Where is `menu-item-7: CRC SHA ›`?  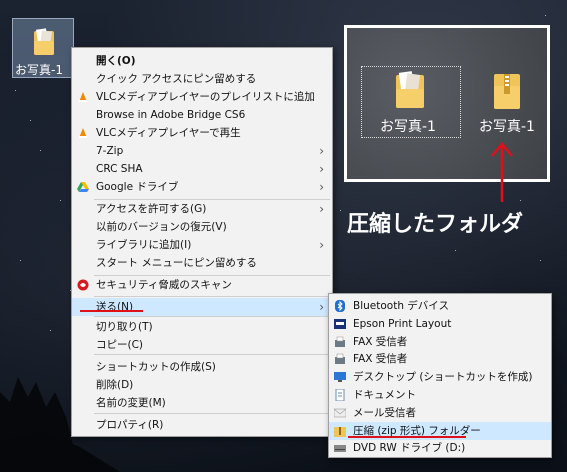 menu-item-7: CRC SHA › is located at coordinates (202, 169).